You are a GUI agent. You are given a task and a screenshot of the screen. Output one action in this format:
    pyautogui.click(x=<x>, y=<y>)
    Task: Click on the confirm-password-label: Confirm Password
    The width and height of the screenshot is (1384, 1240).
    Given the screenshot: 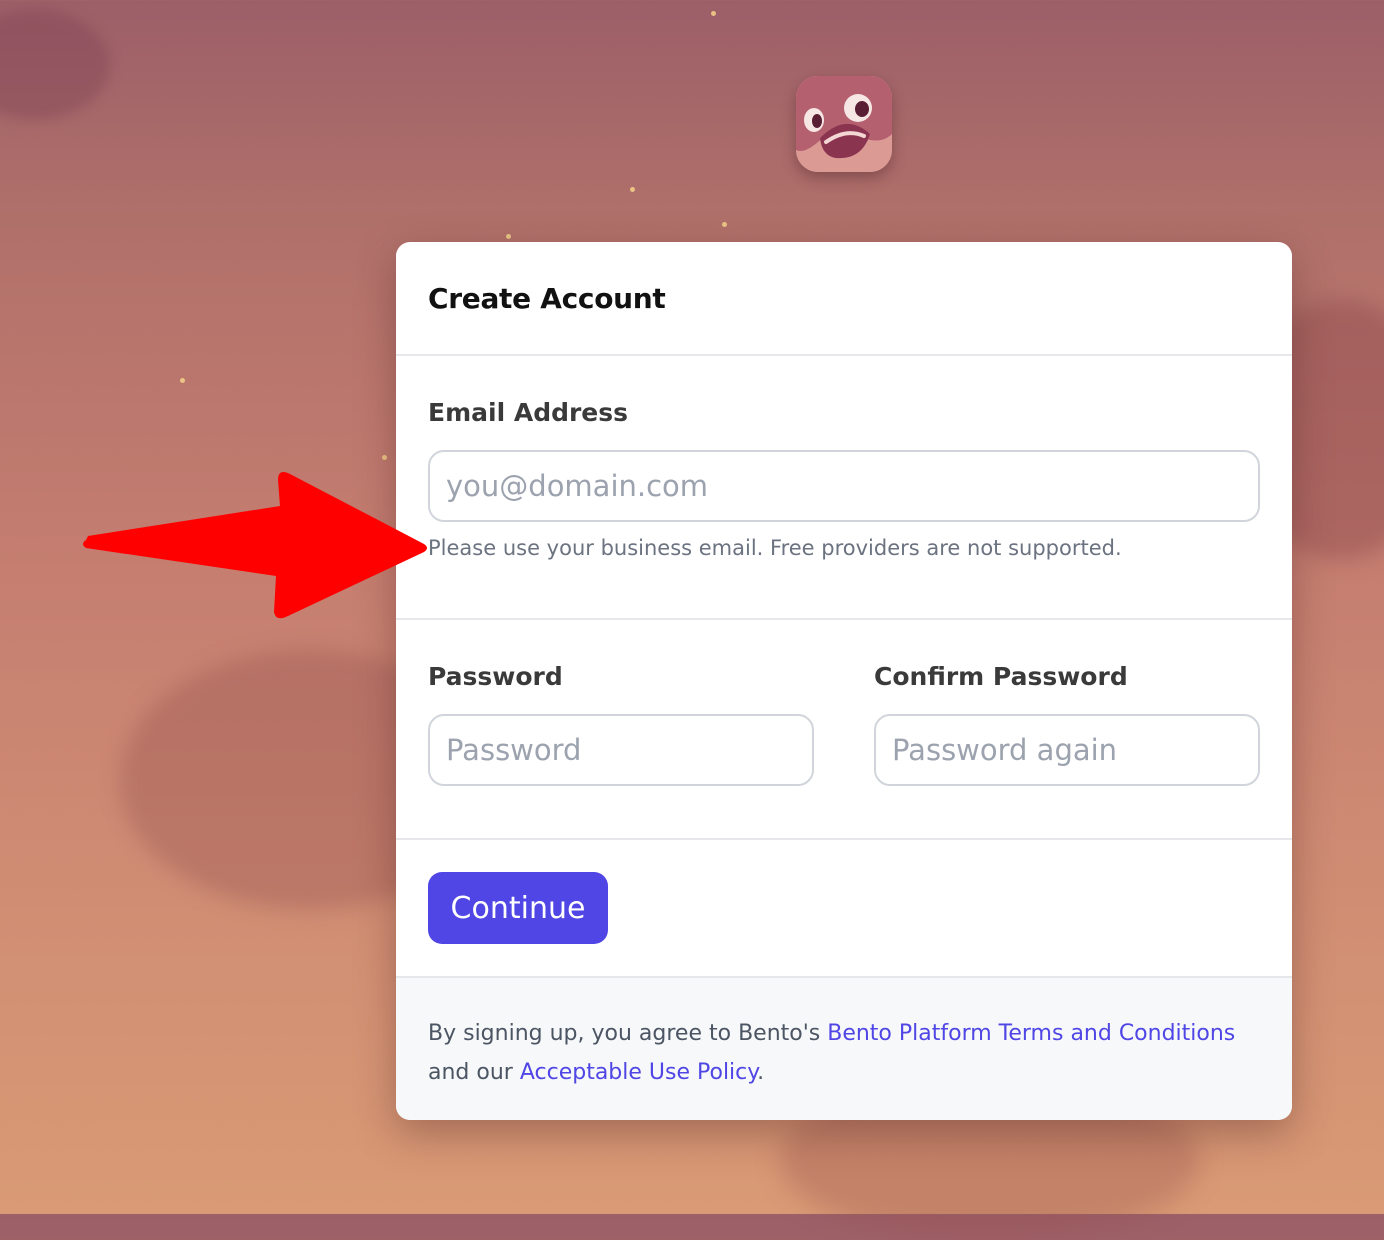 What is the action you would take?
    pyautogui.click(x=1001, y=676)
    